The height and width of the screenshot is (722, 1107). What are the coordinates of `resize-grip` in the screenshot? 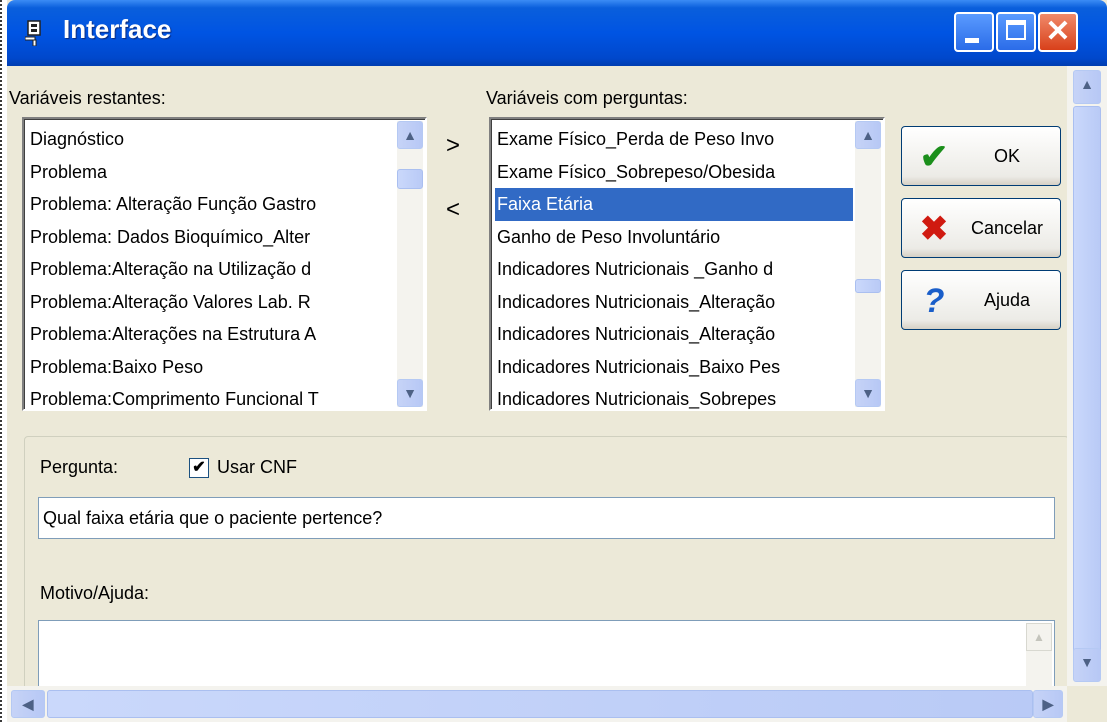 It's located at (1087, 704).